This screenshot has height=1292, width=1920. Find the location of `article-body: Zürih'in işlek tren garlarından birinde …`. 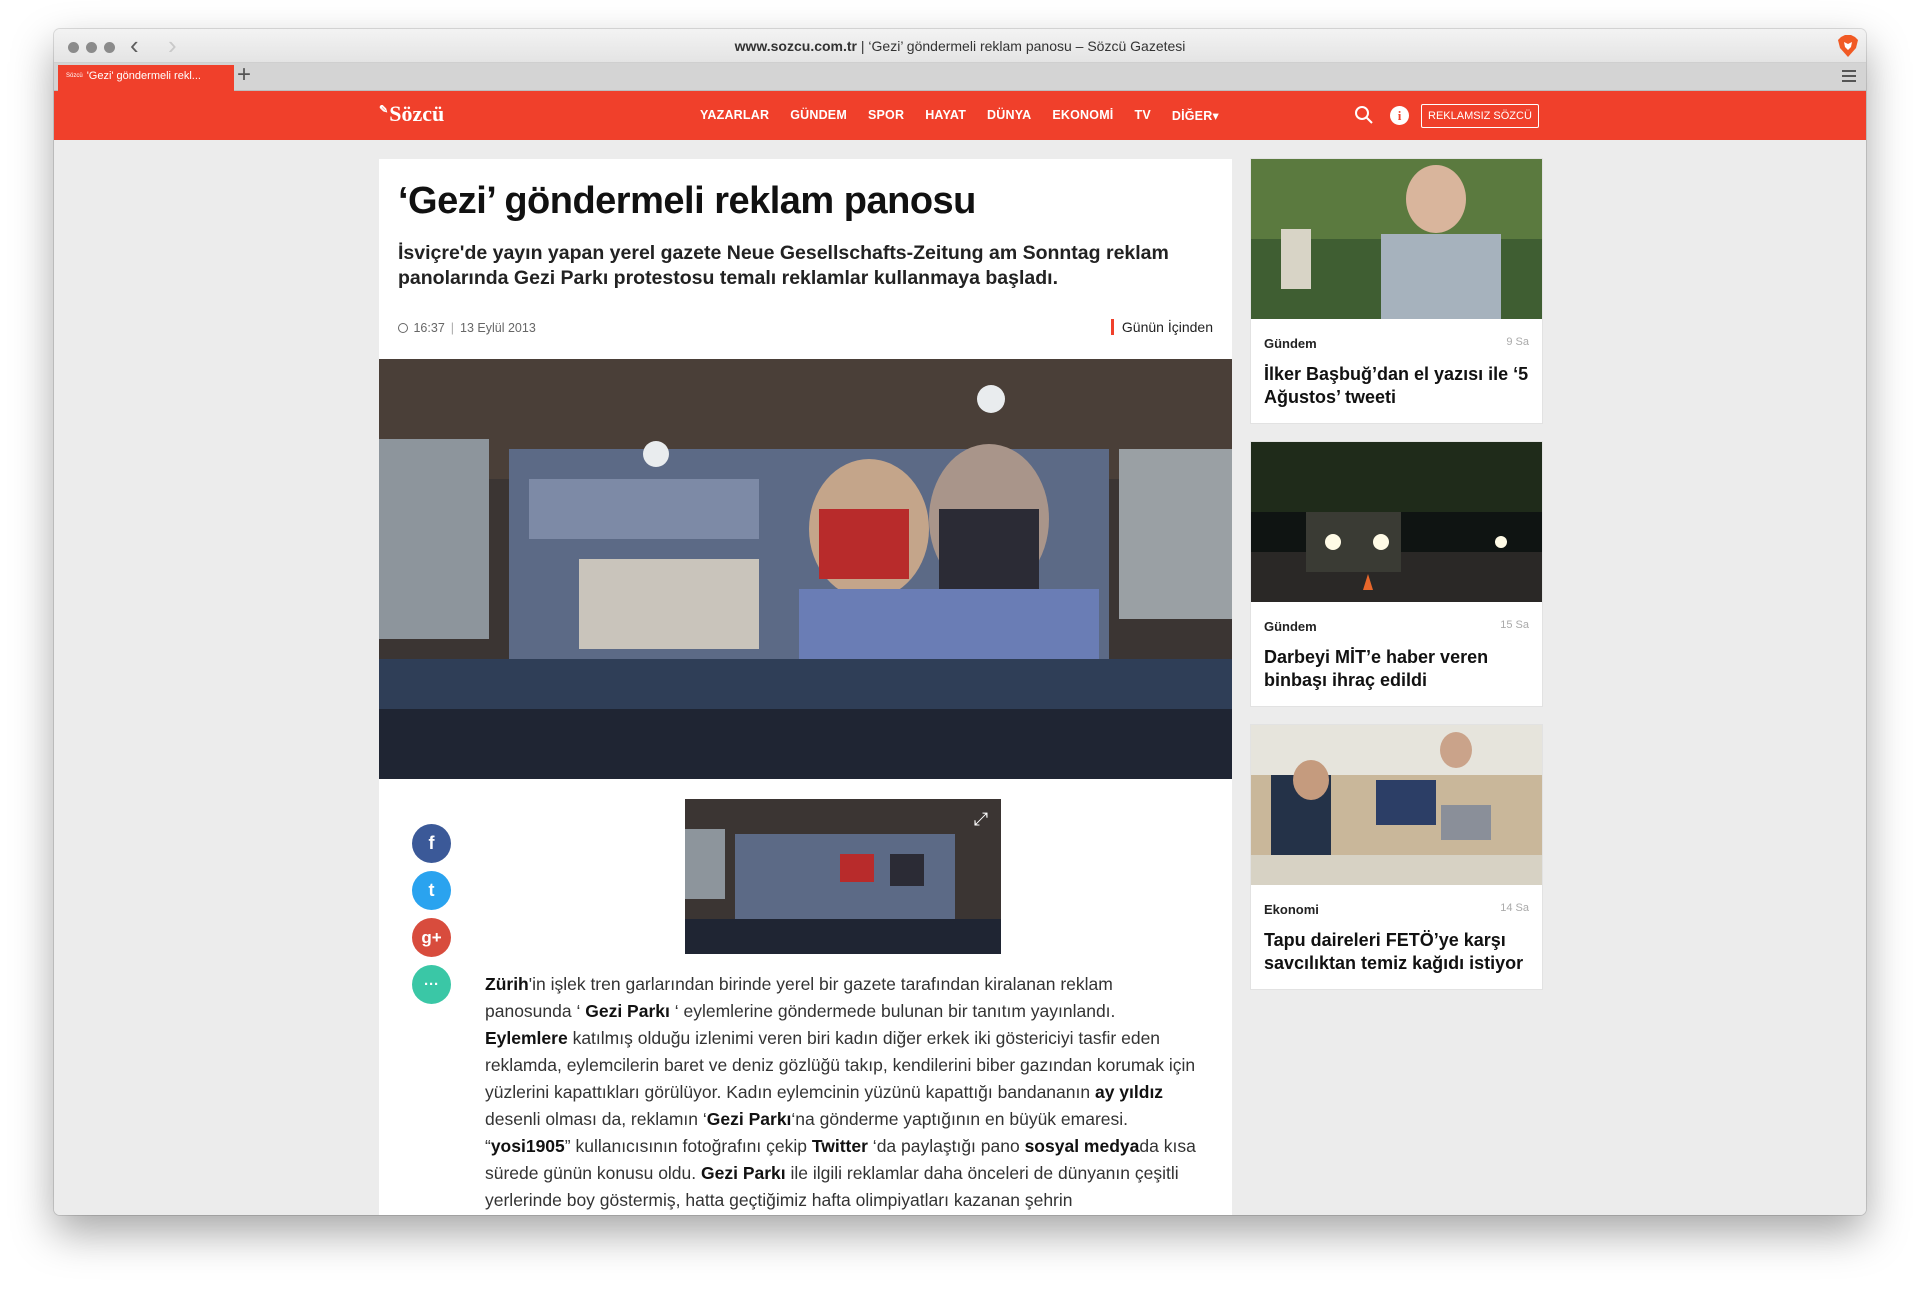

article-body: Zürih'in işlek tren garlarından birinde … is located at coordinates (842, 1092).